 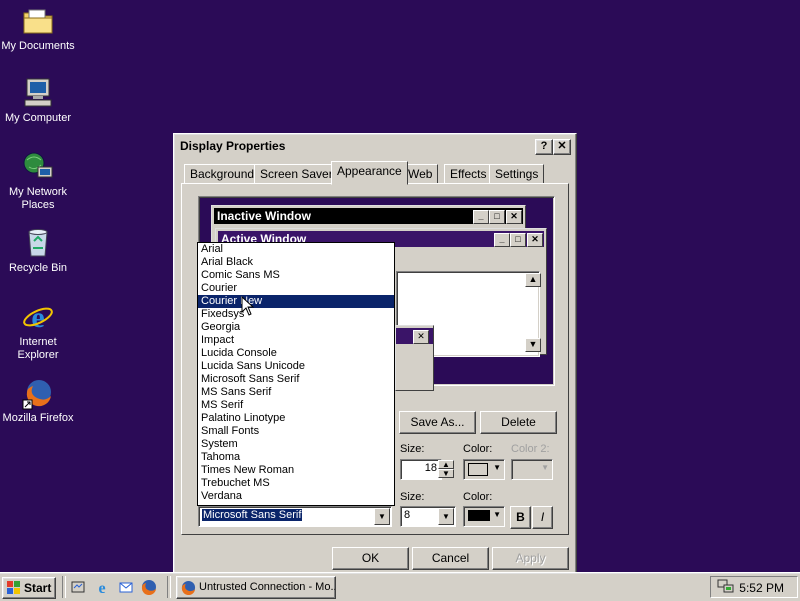 What do you see at coordinates (421, 469) in the screenshot?
I see `item-size-field: 18` at bounding box center [421, 469].